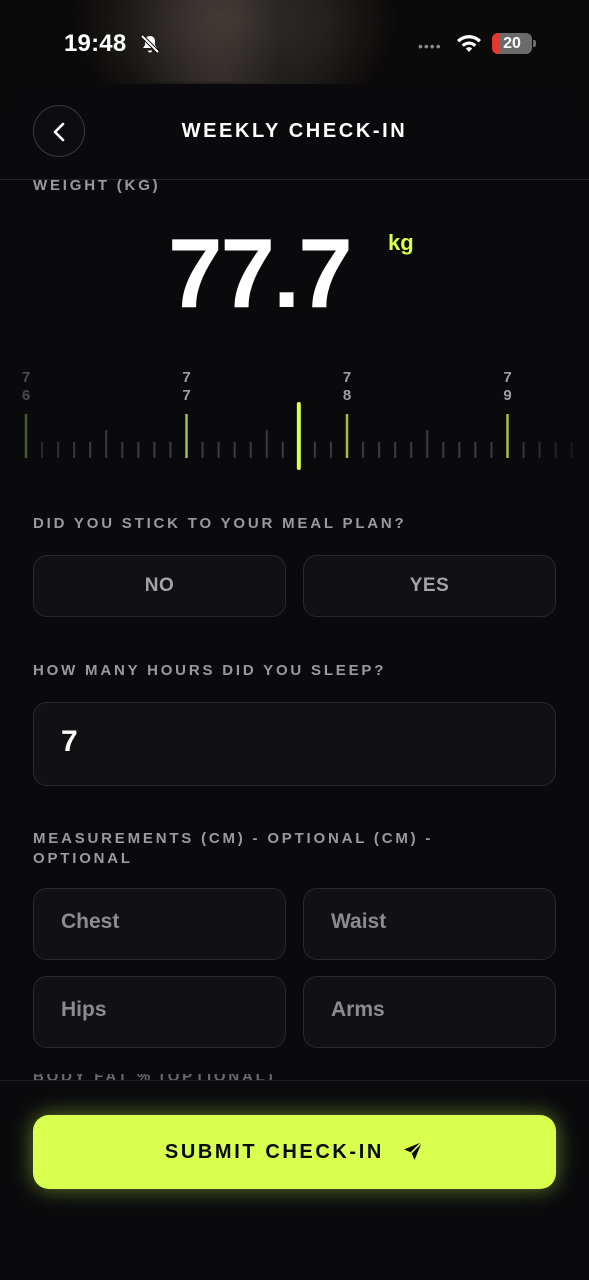 The image size is (589, 1280). I want to click on page-title: WEEKLY CHECK-IN, so click(294, 131).